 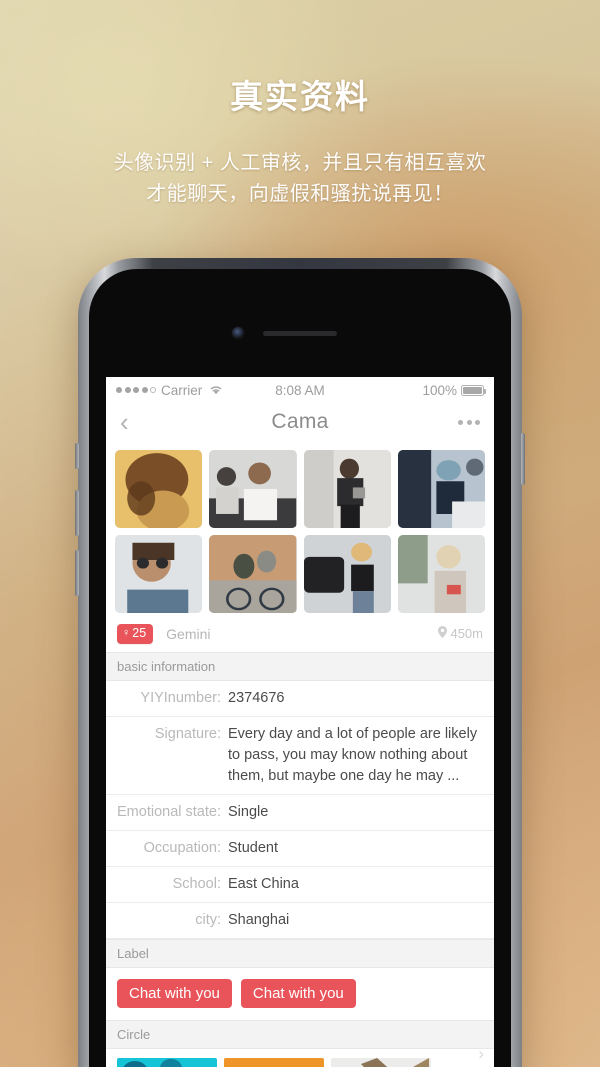 I want to click on location-pin-icon, so click(x=443, y=633).